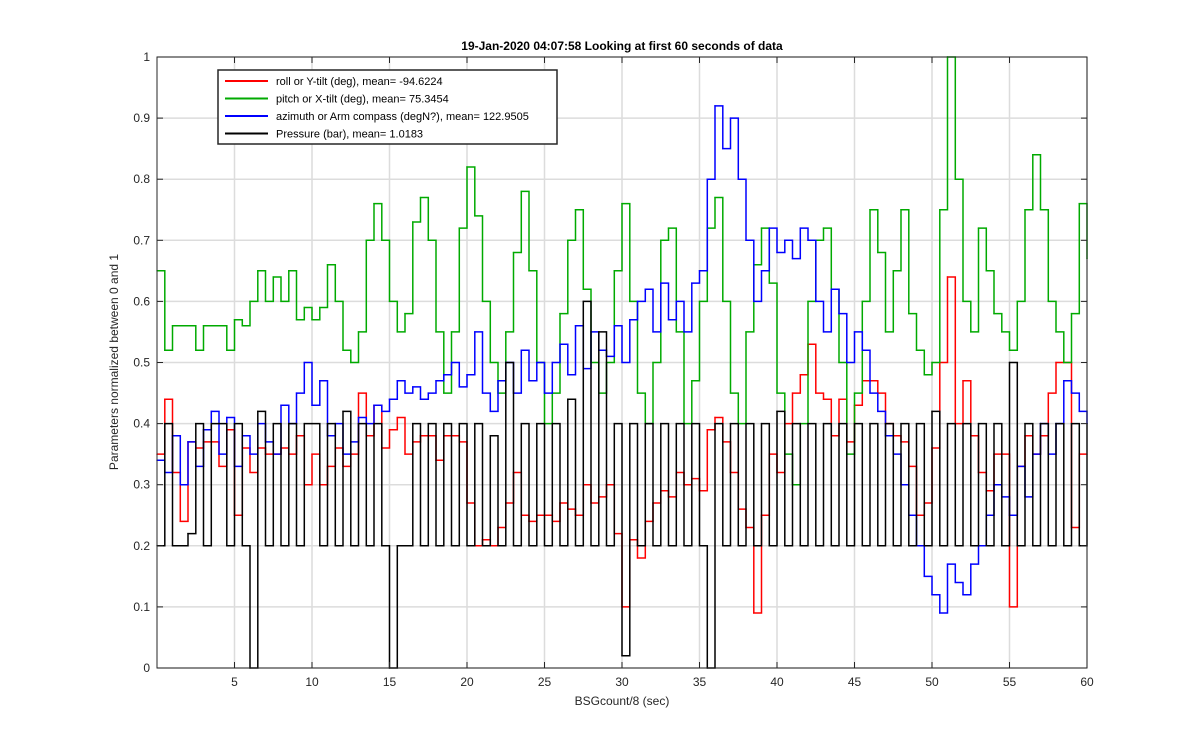 The width and height of the screenshot is (1200, 750). Describe the element at coordinates (359, 82) in the screenshot. I see `legend-label-0: roll or Y-tilt (deg), mean= -94.6224` at that location.